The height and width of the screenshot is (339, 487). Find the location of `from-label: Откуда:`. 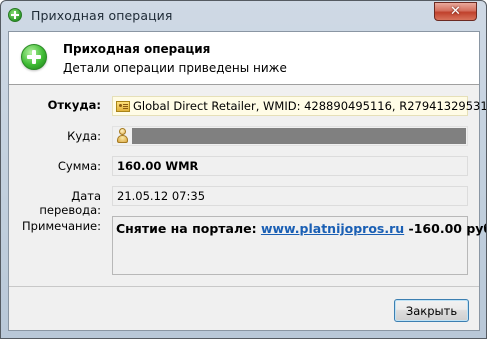

from-label: Откуда: is located at coordinates (74, 105).